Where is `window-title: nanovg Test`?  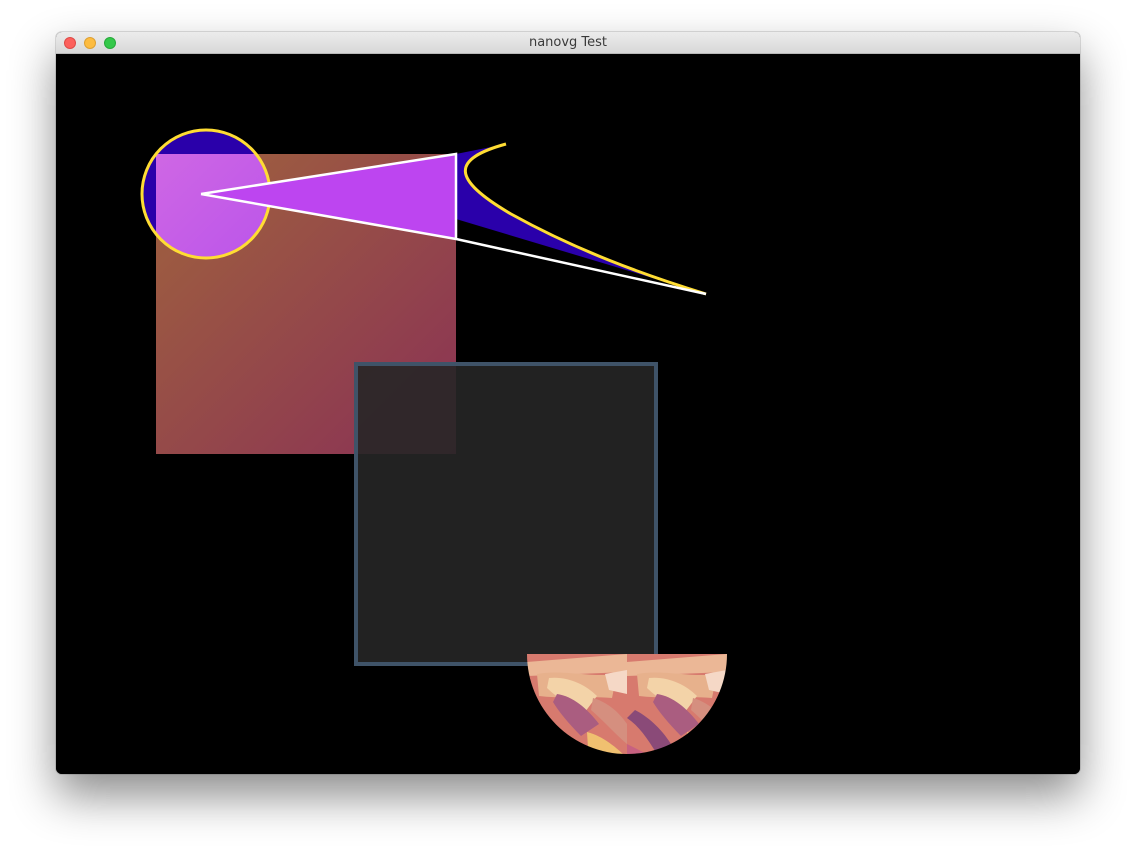
window-title: nanovg Test is located at coordinates (568, 42).